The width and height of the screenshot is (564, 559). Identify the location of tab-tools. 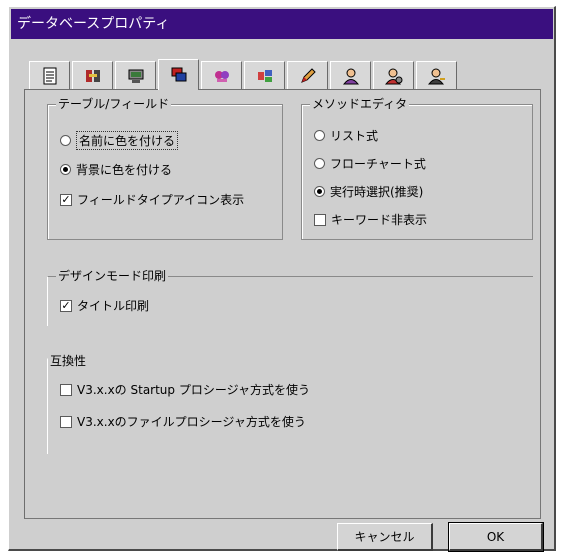
(92, 75).